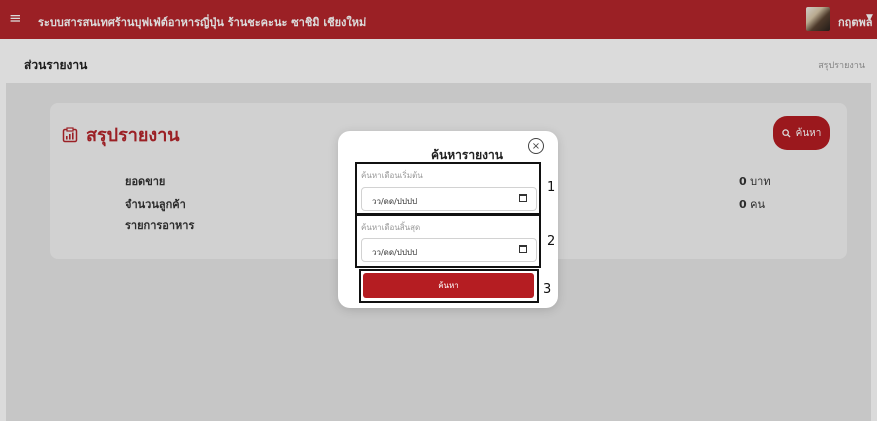 Image resolution: width=877 pixels, height=421 pixels. I want to click on annotation-number-1: 1, so click(551, 187).